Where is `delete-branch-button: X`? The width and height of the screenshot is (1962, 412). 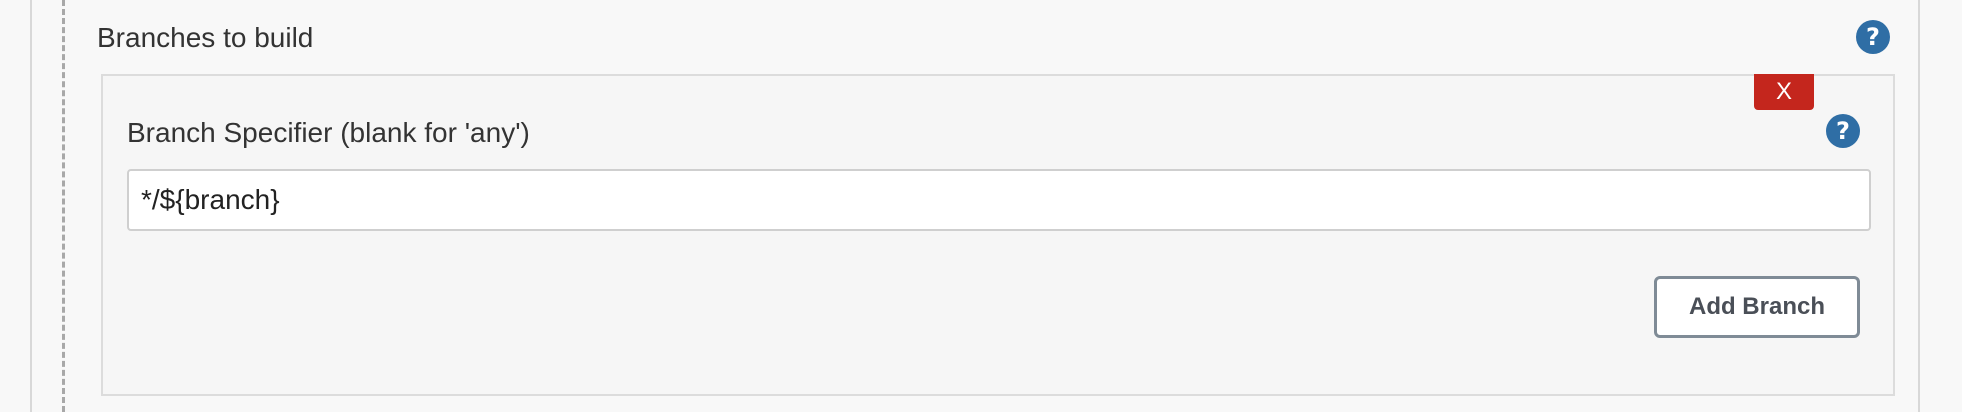
delete-branch-button: X is located at coordinates (1784, 92).